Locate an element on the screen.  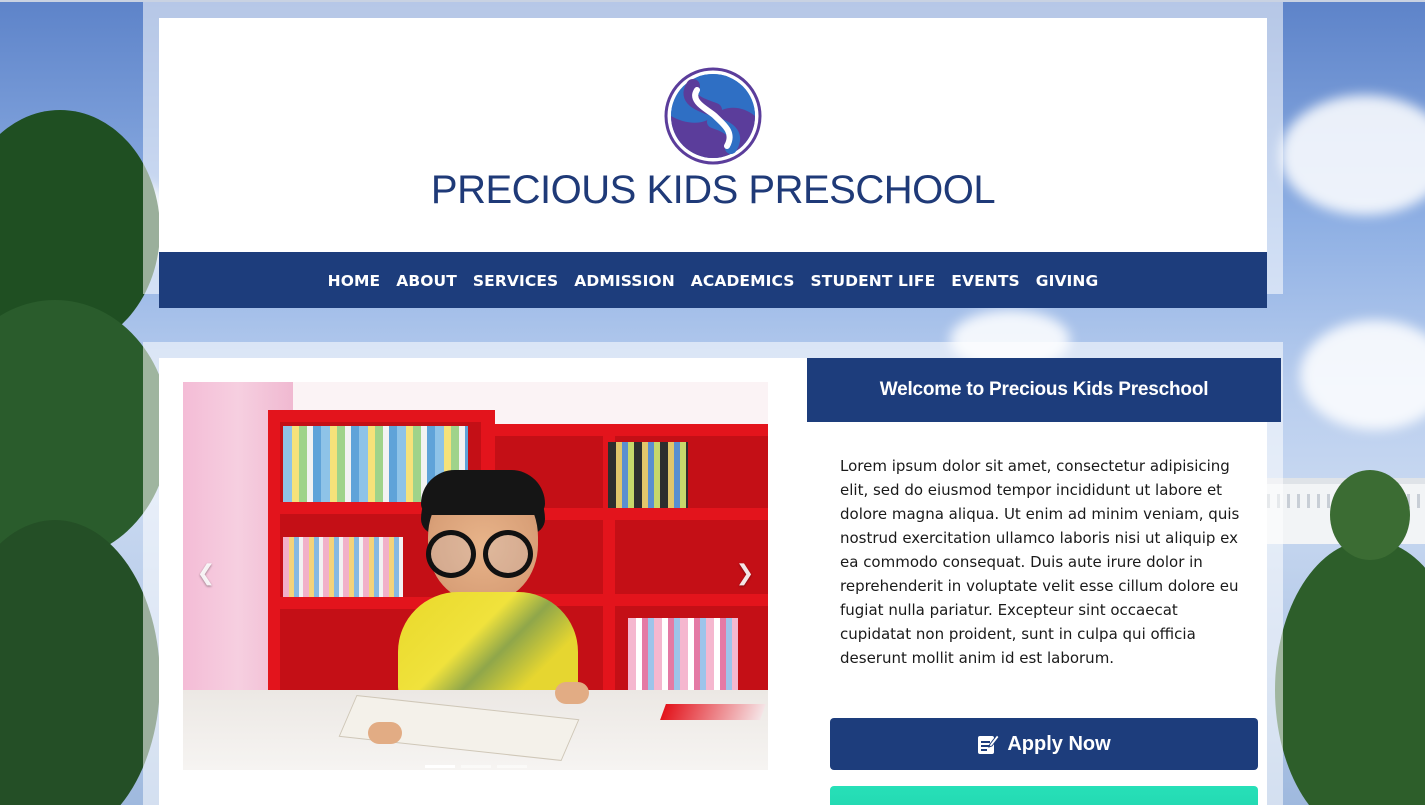
carousel-next-button: ❯ is located at coordinates (745, 573).